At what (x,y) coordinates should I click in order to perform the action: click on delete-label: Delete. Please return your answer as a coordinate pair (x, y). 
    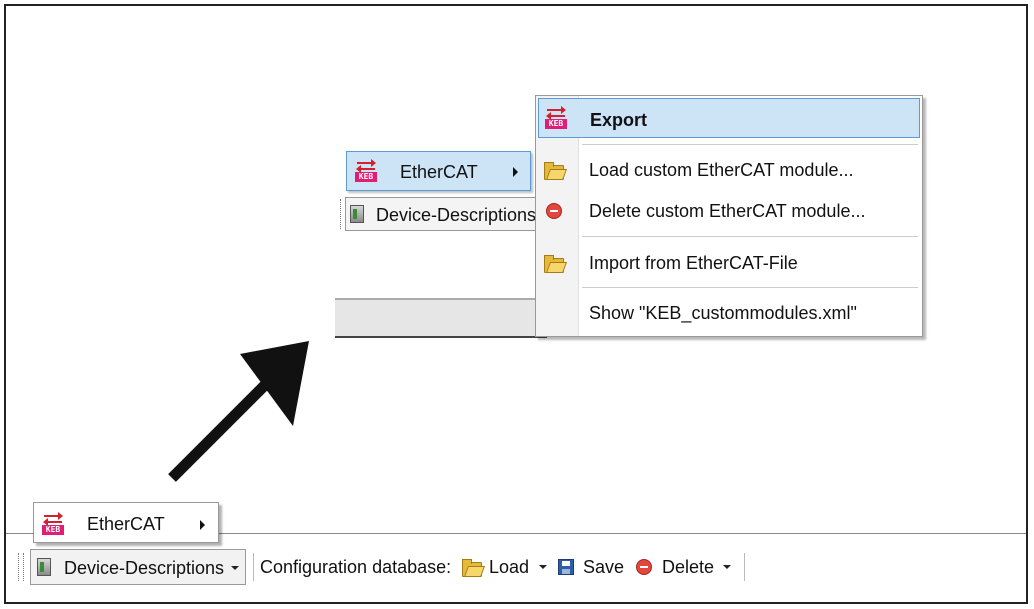
    Looking at the image, I should click on (688, 567).